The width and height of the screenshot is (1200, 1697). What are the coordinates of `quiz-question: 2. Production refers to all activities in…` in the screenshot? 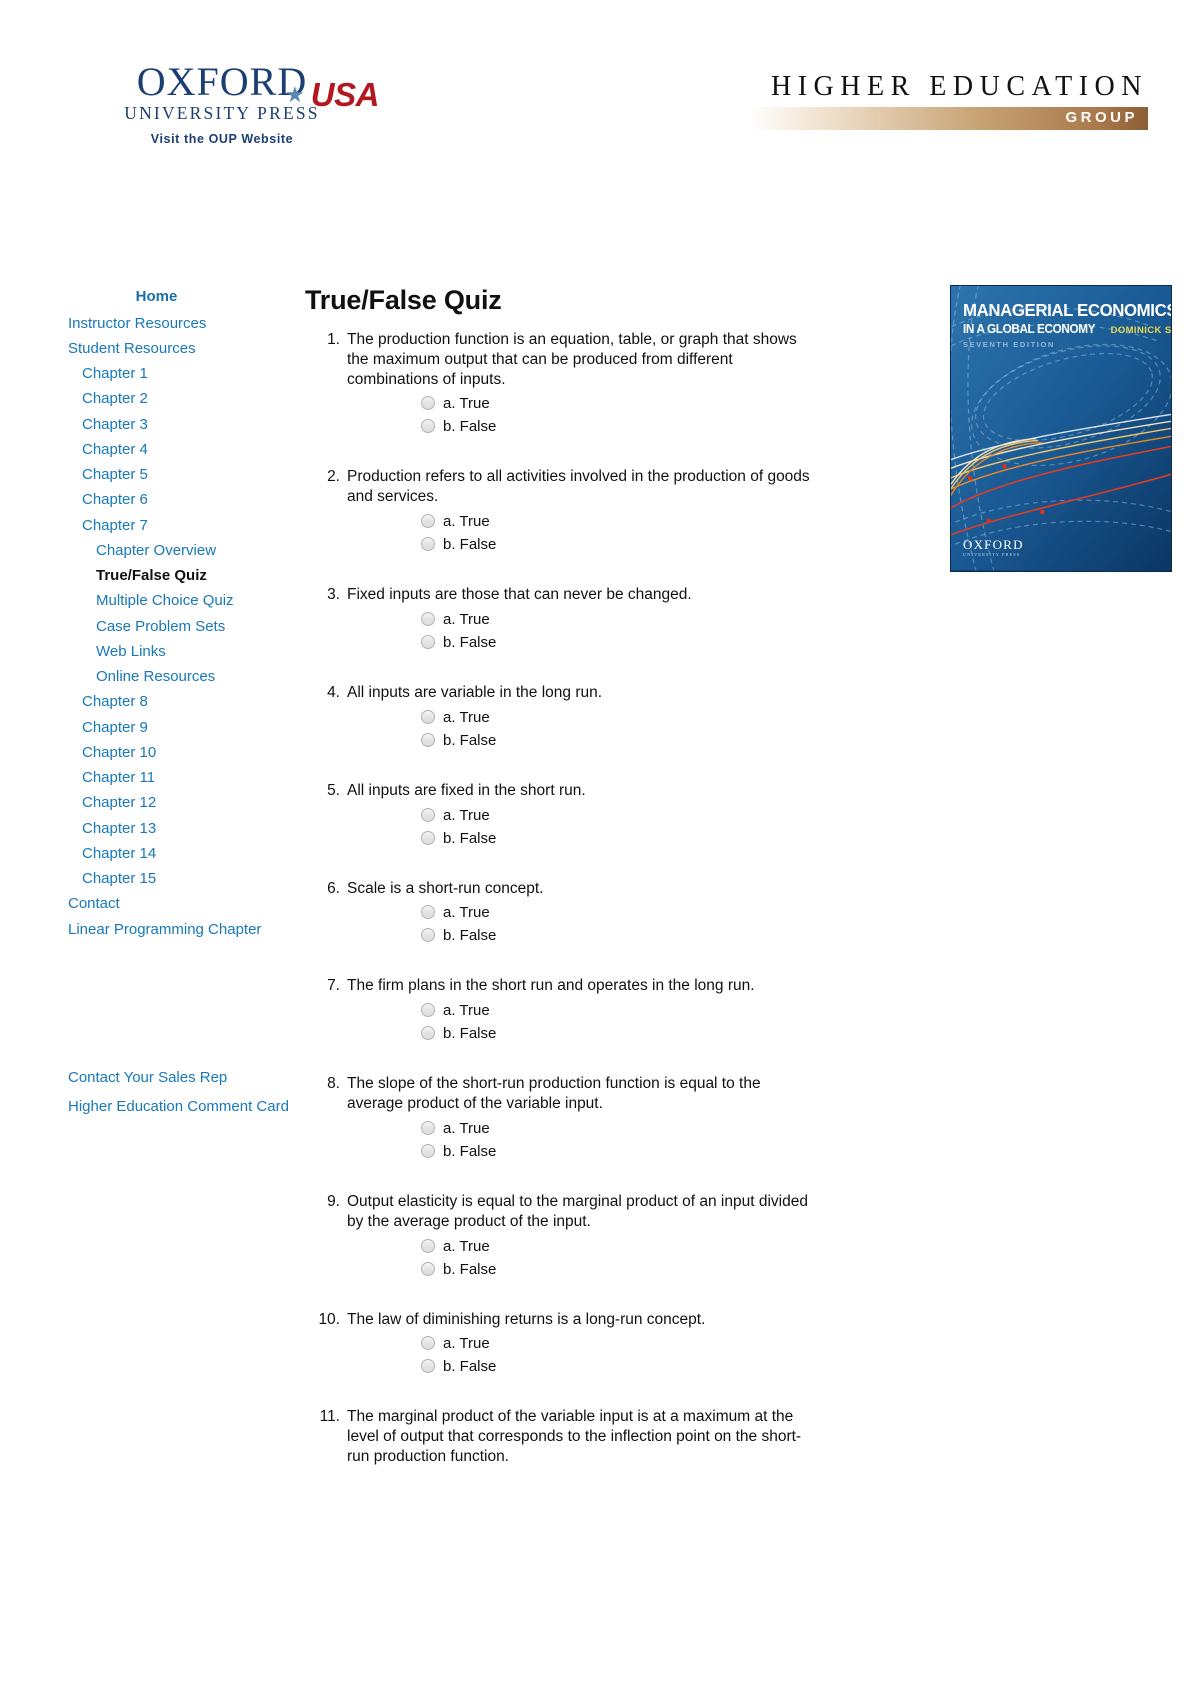 It's located at (619, 513).